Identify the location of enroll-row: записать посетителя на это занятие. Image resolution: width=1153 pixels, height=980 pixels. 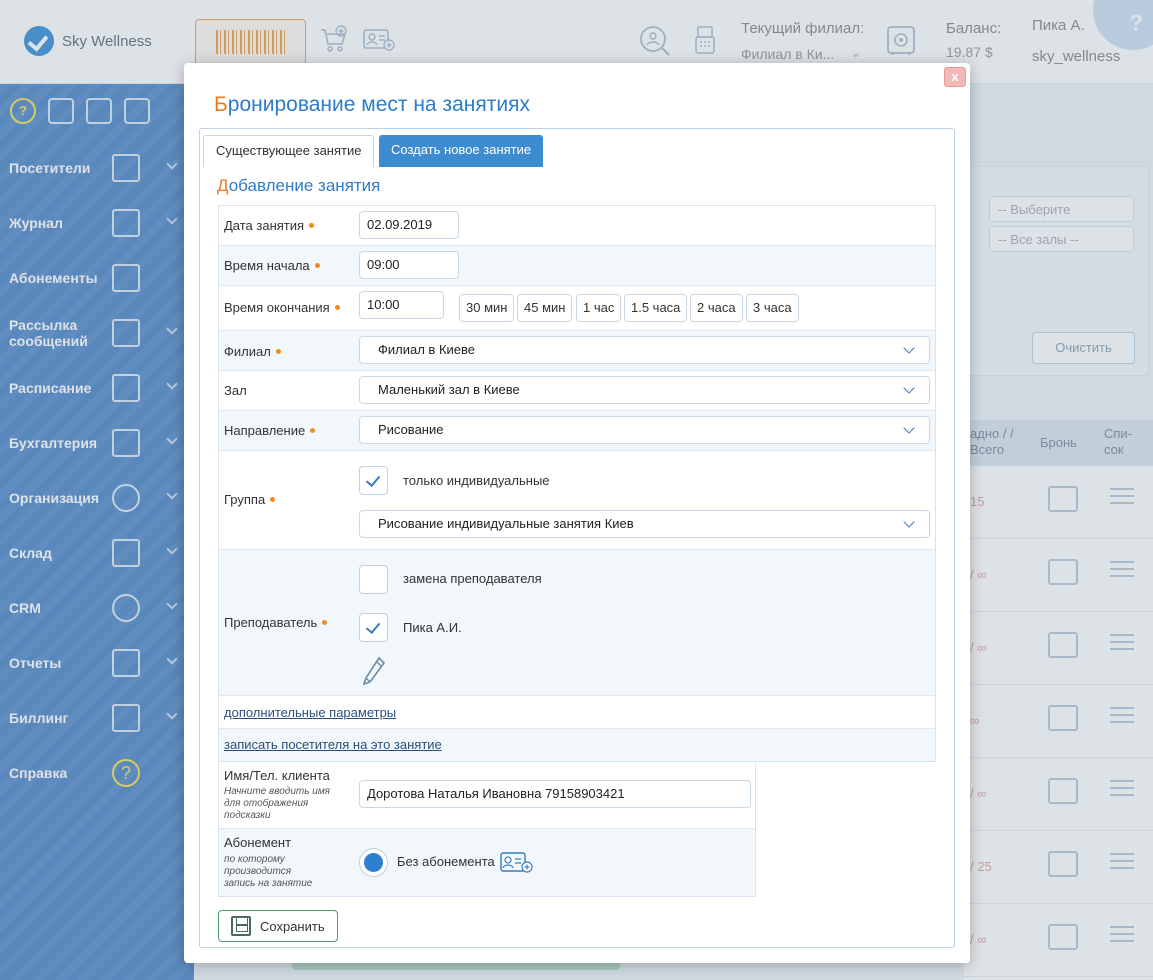
(577, 745).